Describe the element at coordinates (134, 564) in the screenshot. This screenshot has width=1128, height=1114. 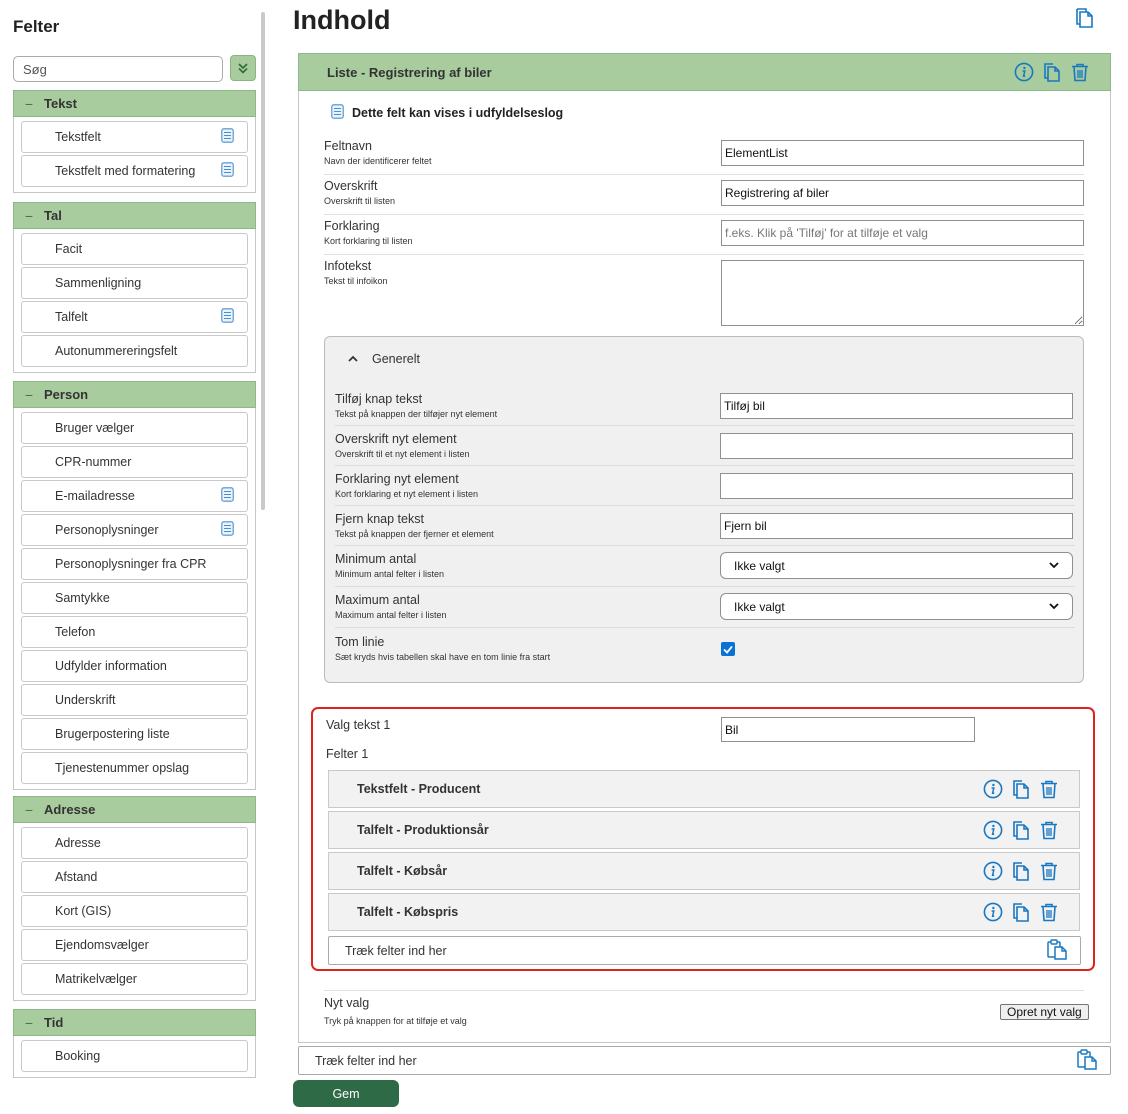
I see `field-type-item: Personoplysninger fra CPR` at that location.